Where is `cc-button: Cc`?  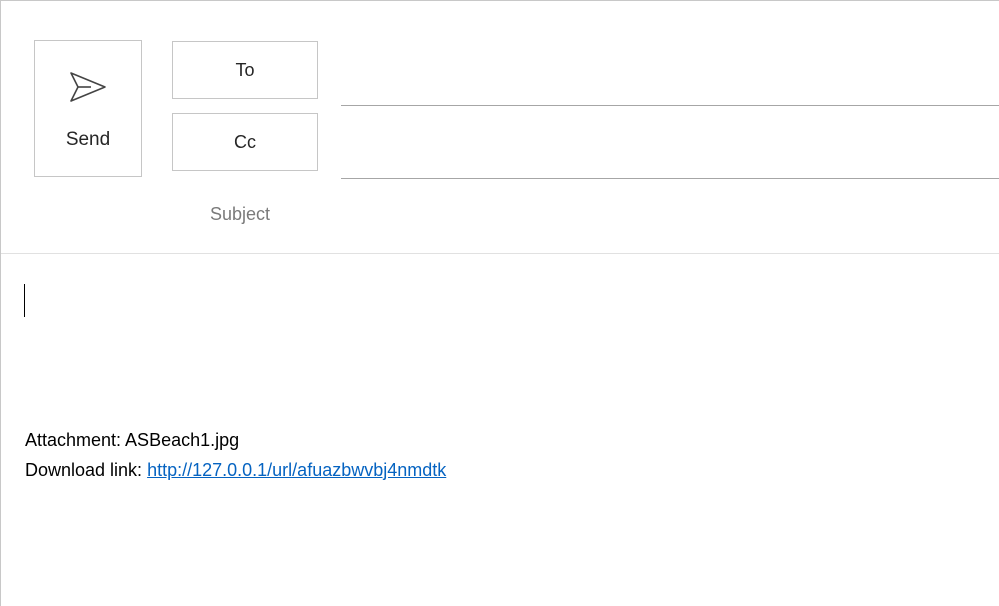
cc-button: Cc is located at coordinates (245, 142).